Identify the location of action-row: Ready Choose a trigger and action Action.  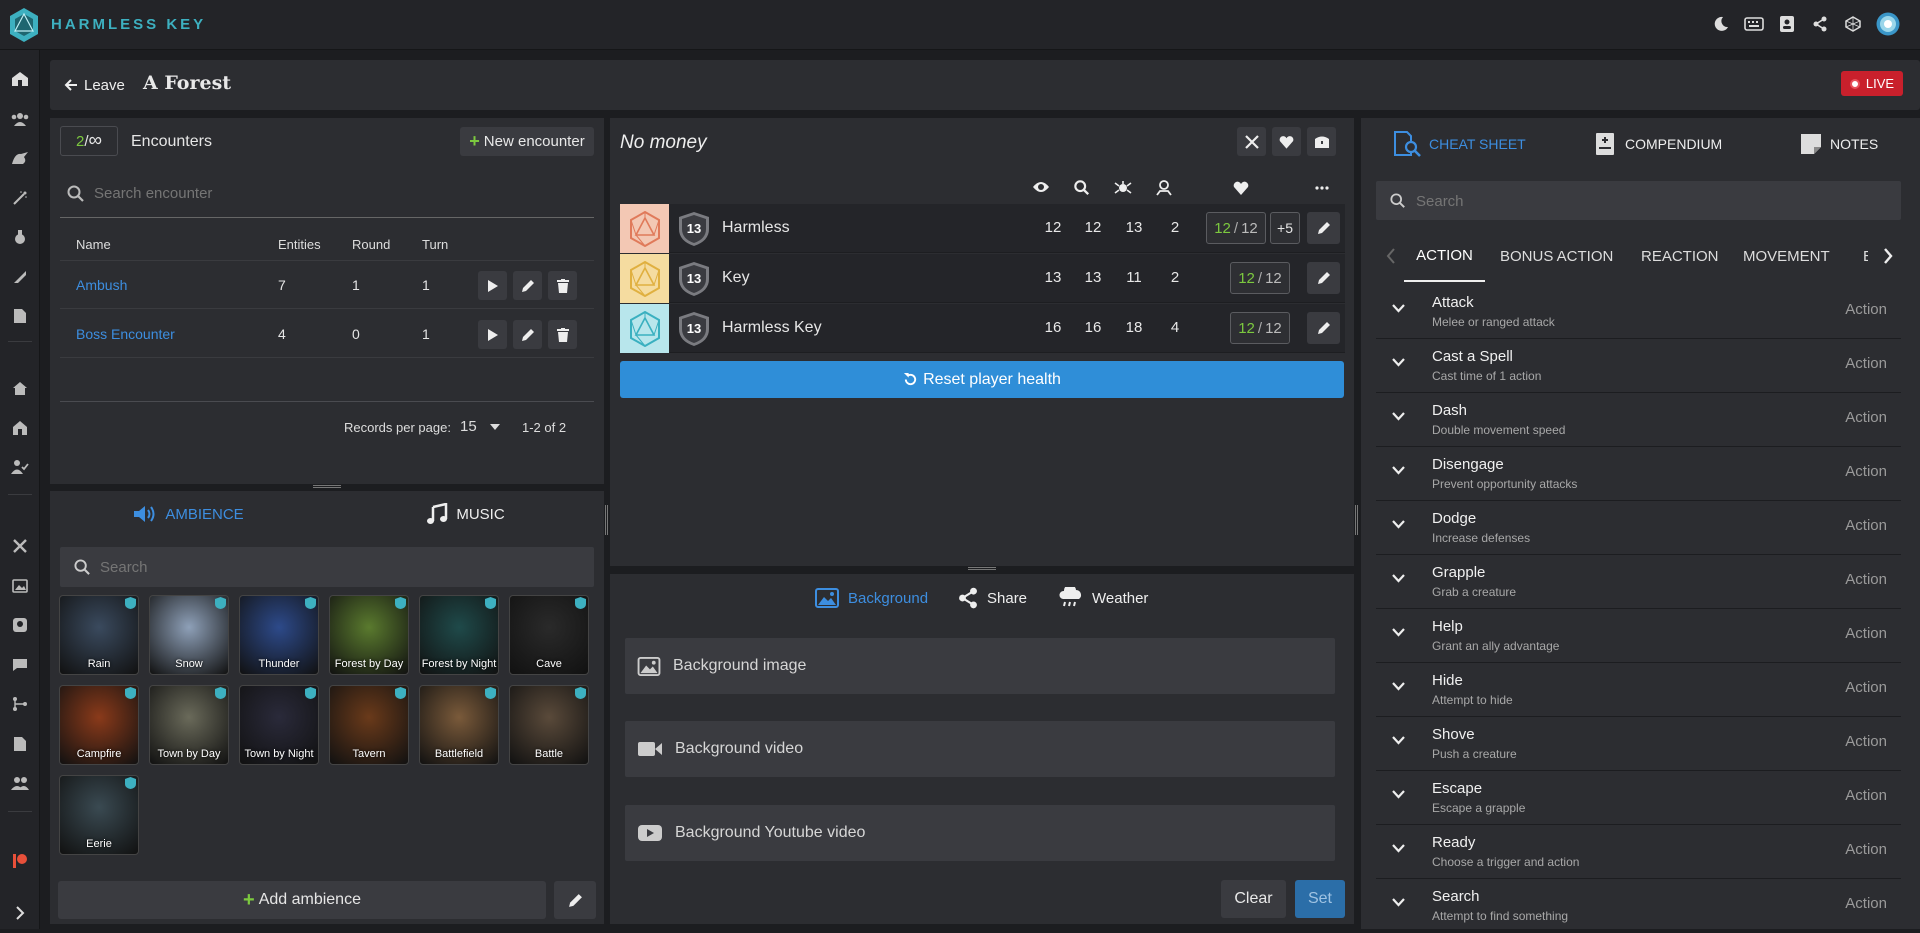
(1638, 852).